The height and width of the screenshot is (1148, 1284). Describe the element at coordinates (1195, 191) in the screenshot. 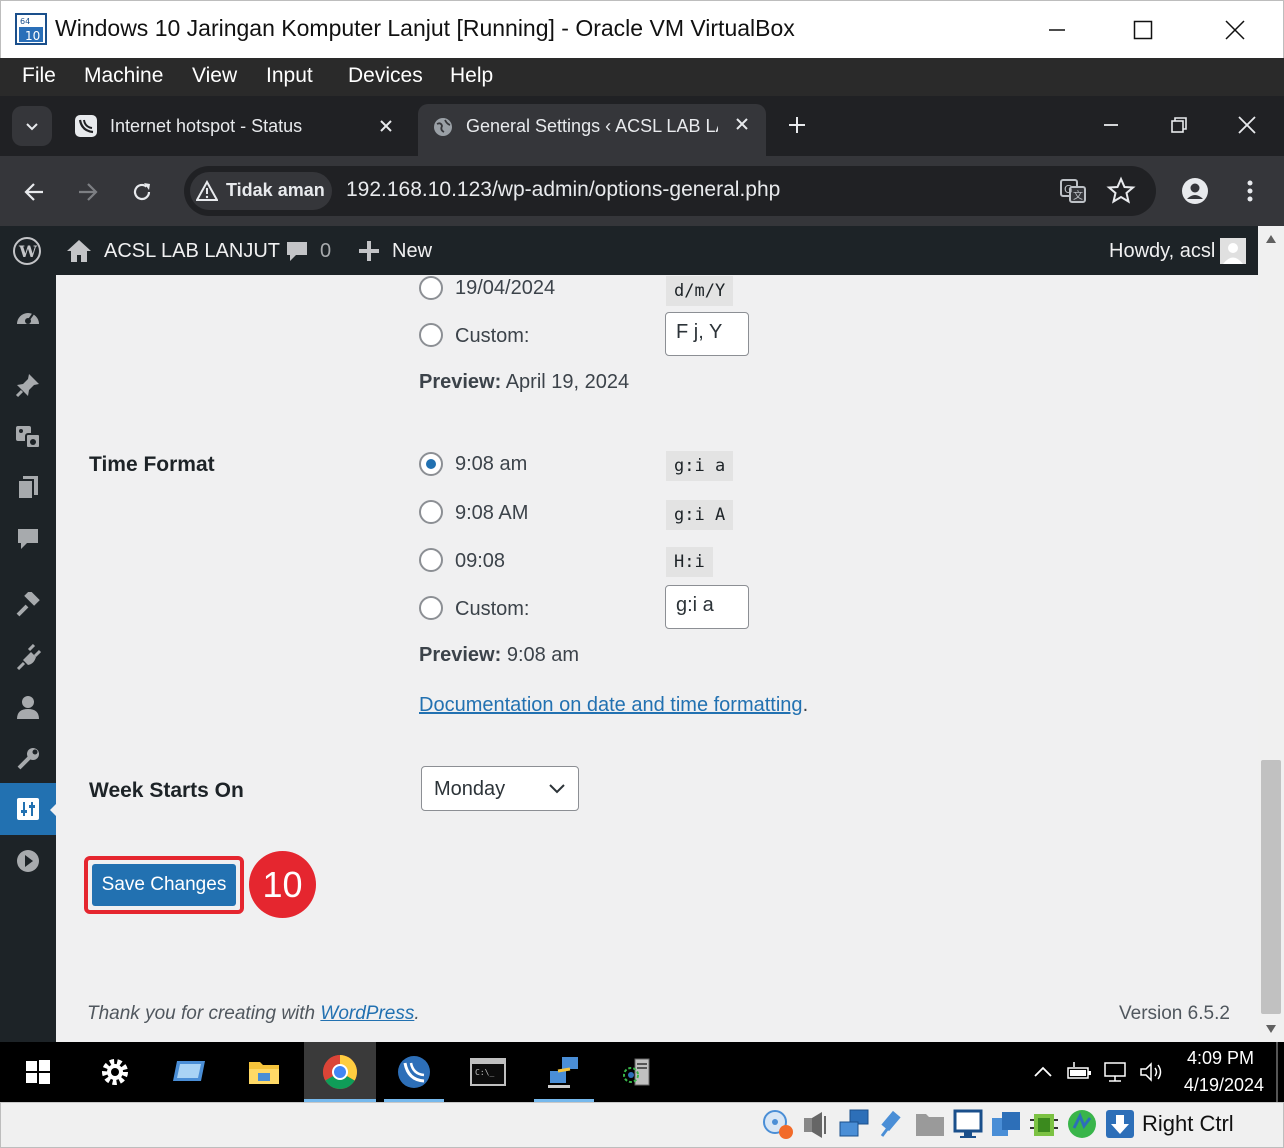

I see `profile-icon` at that location.